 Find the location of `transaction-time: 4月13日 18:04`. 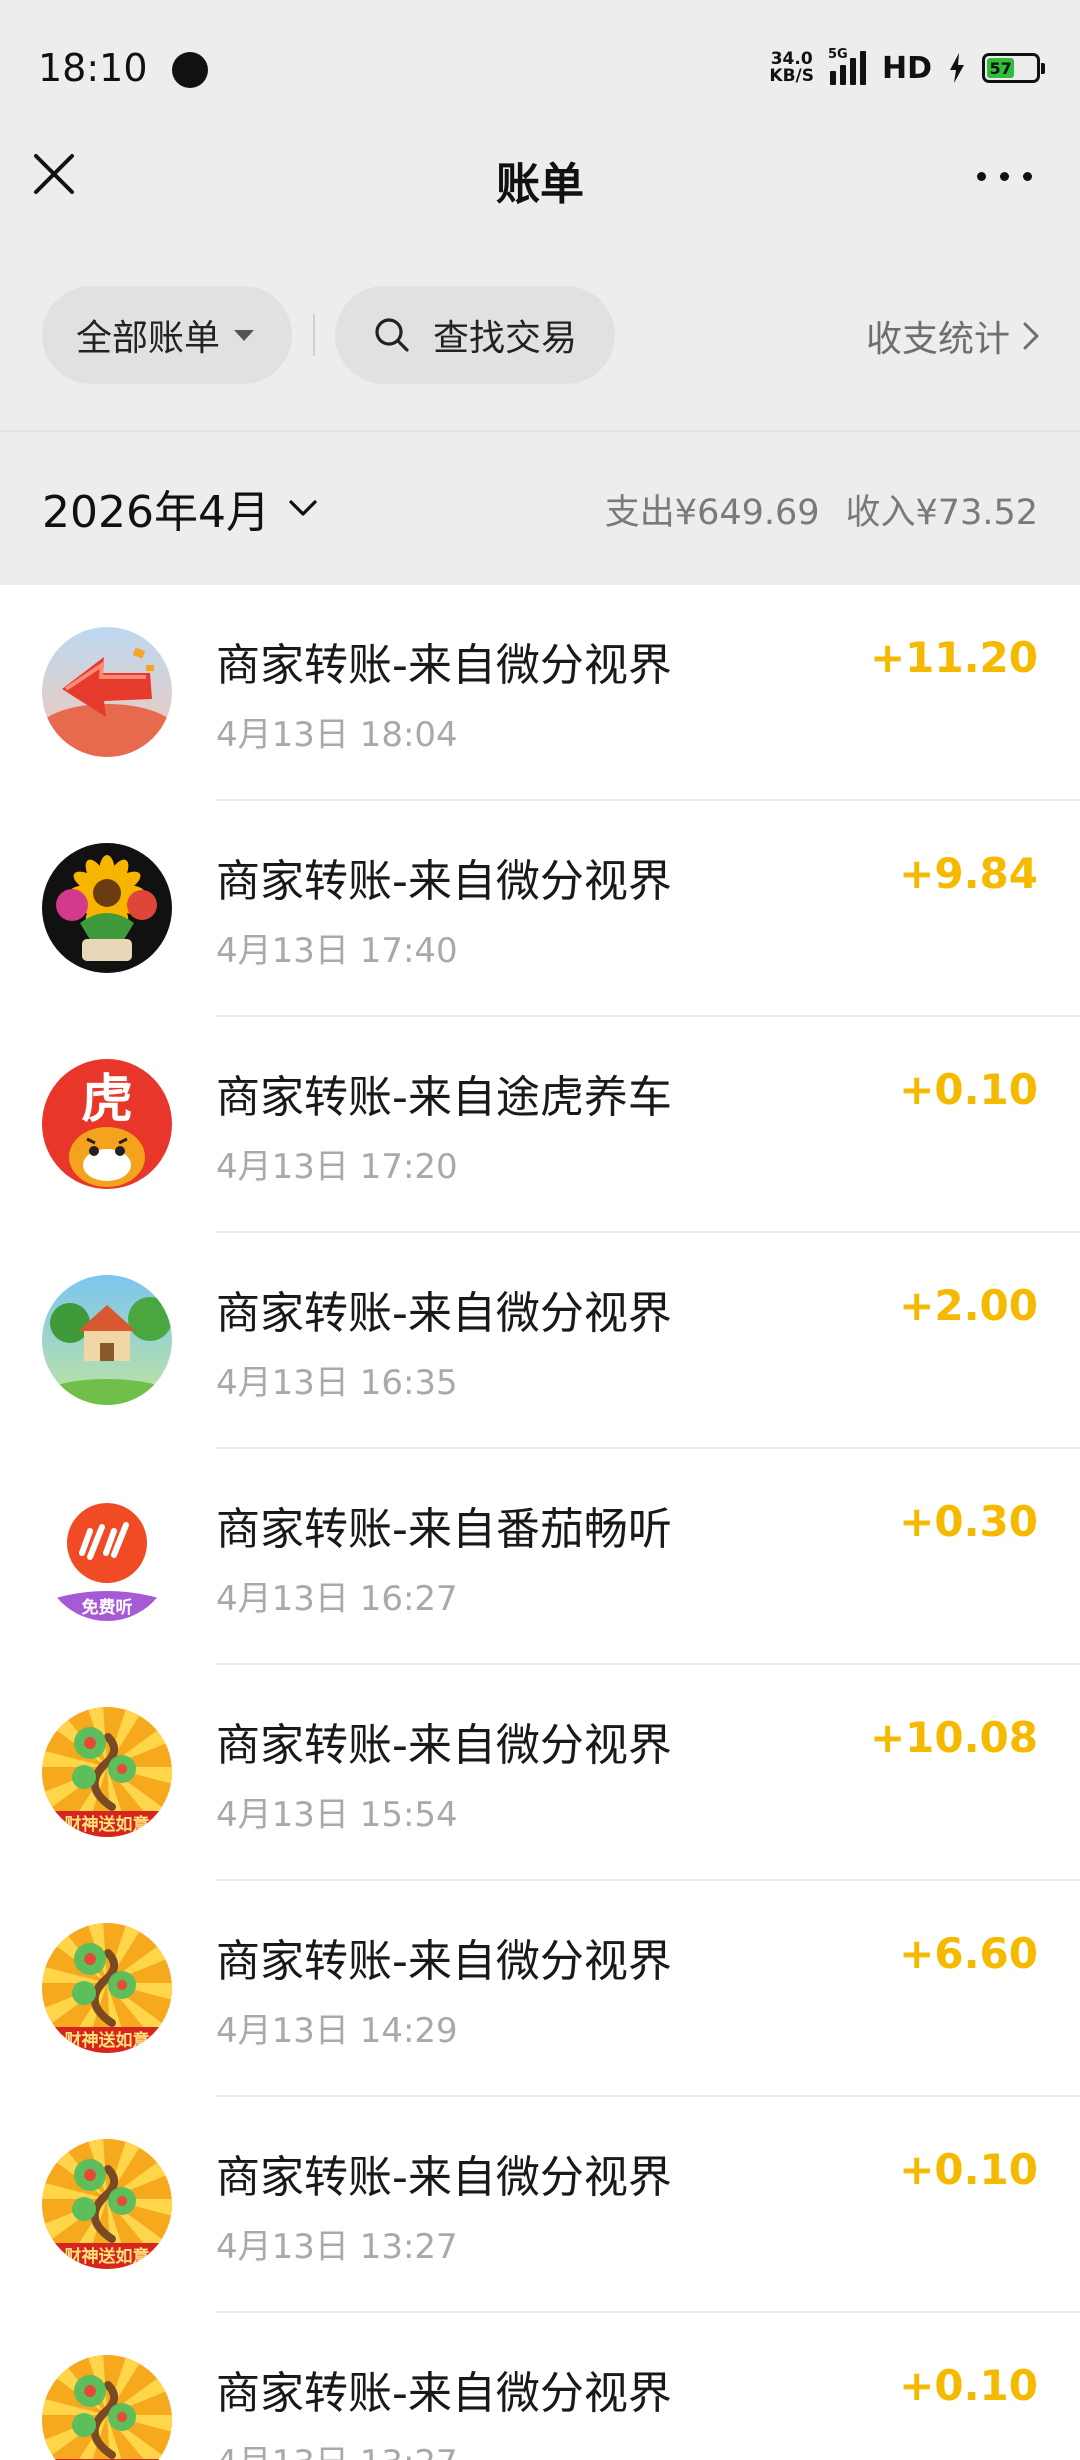

transaction-time: 4月13日 18:04 is located at coordinates (337, 735).